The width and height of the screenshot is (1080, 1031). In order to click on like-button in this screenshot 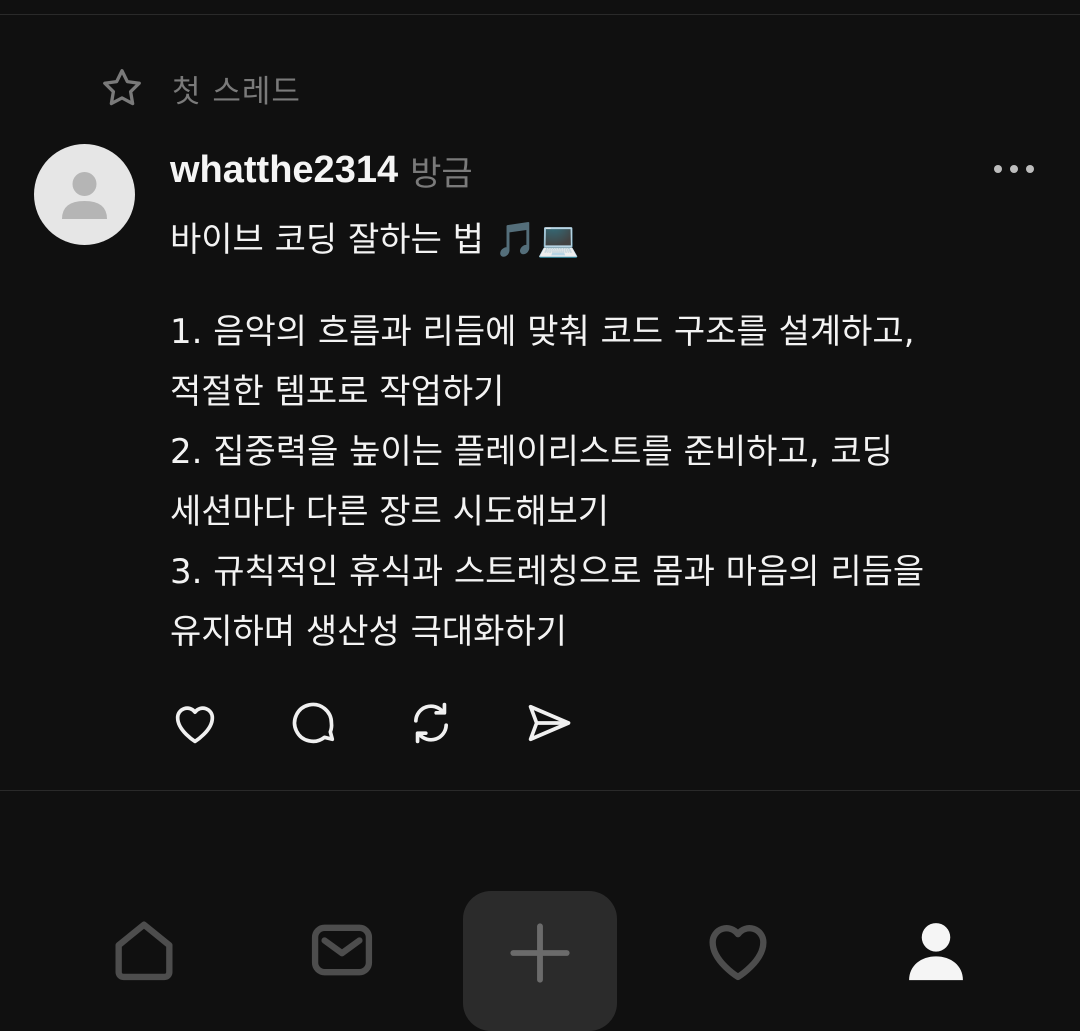, I will do `click(195, 723)`.